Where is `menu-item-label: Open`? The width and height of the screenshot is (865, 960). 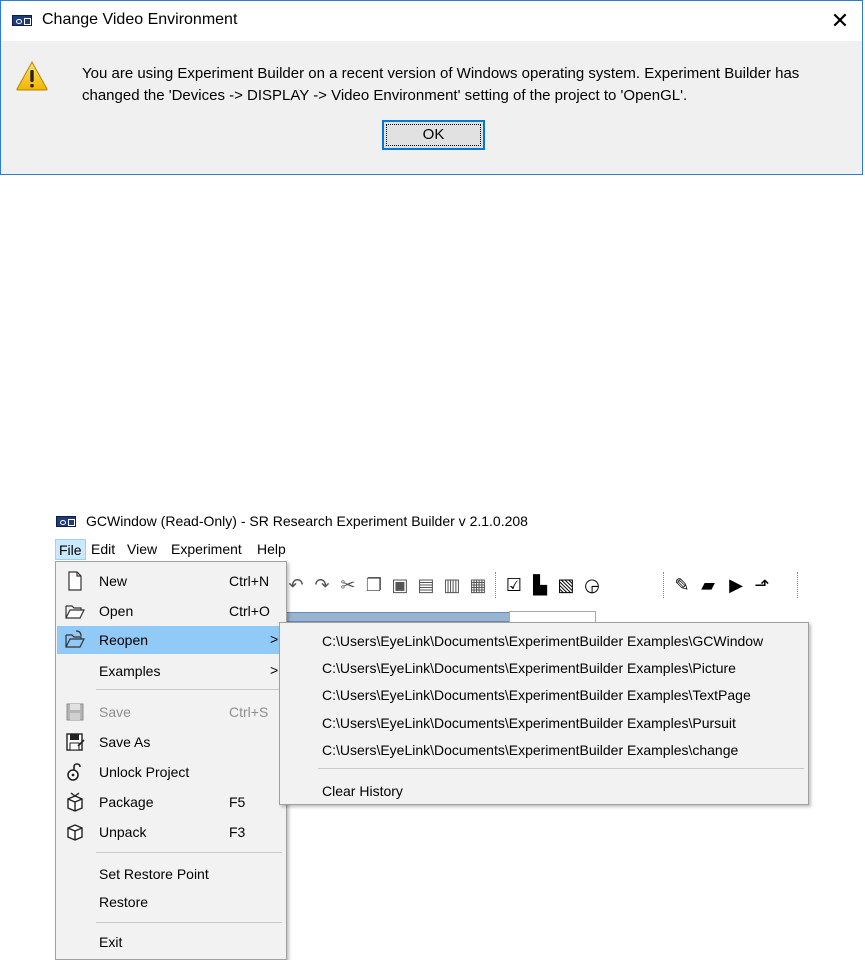
menu-item-label: Open is located at coordinates (116, 611).